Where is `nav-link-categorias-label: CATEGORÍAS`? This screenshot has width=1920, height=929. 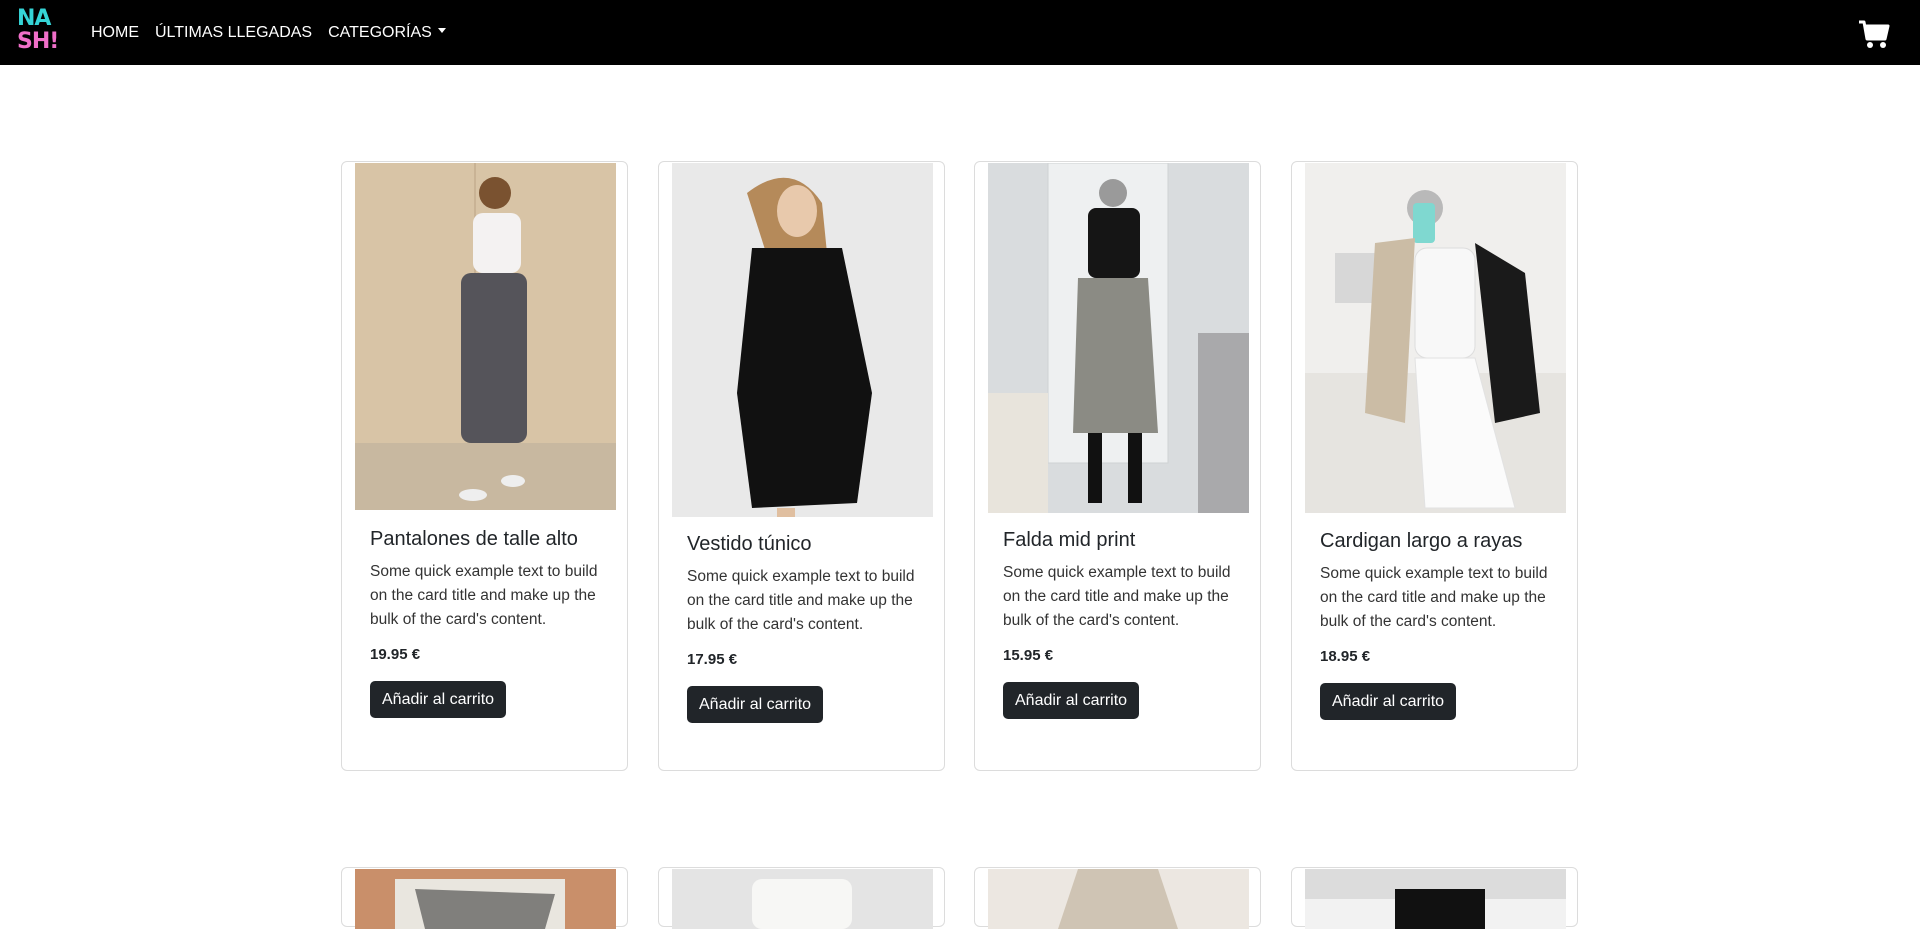
nav-link-categorias-label: CATEGORÍAS is located at coordinates (380, 32).